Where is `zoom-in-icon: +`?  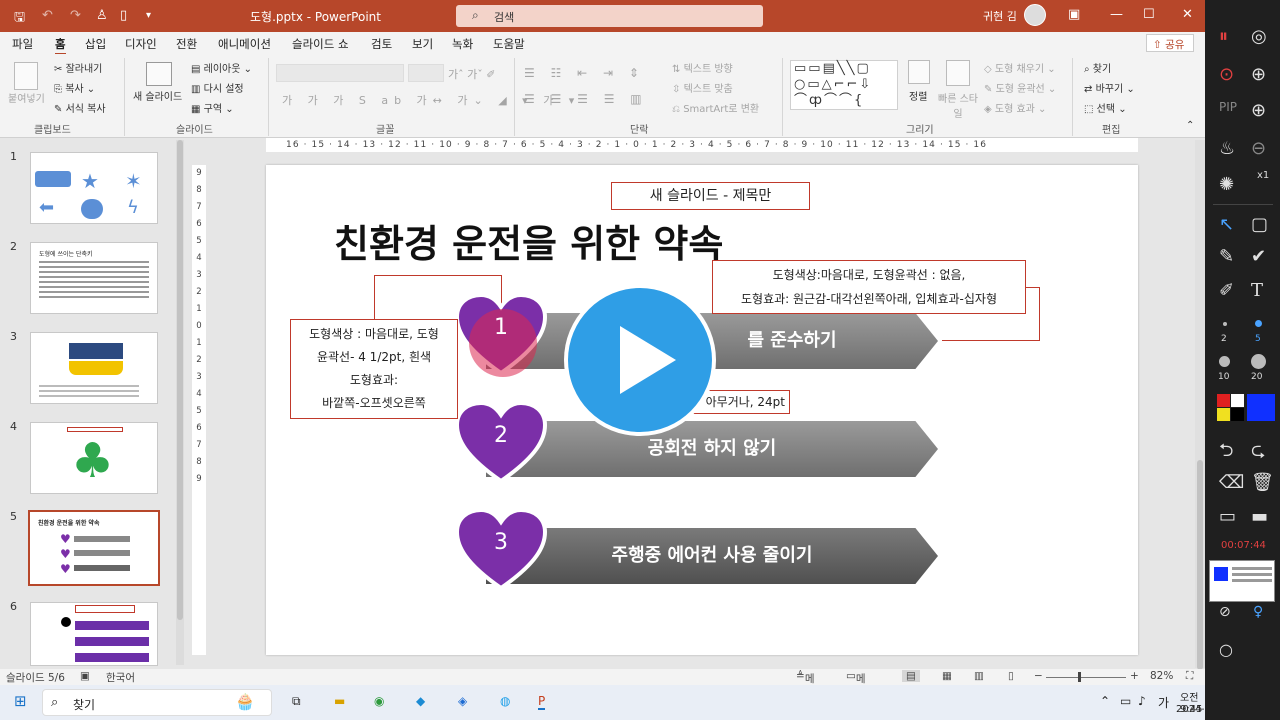 zoom-in-icon: + is located at coordinates (1134, 676).